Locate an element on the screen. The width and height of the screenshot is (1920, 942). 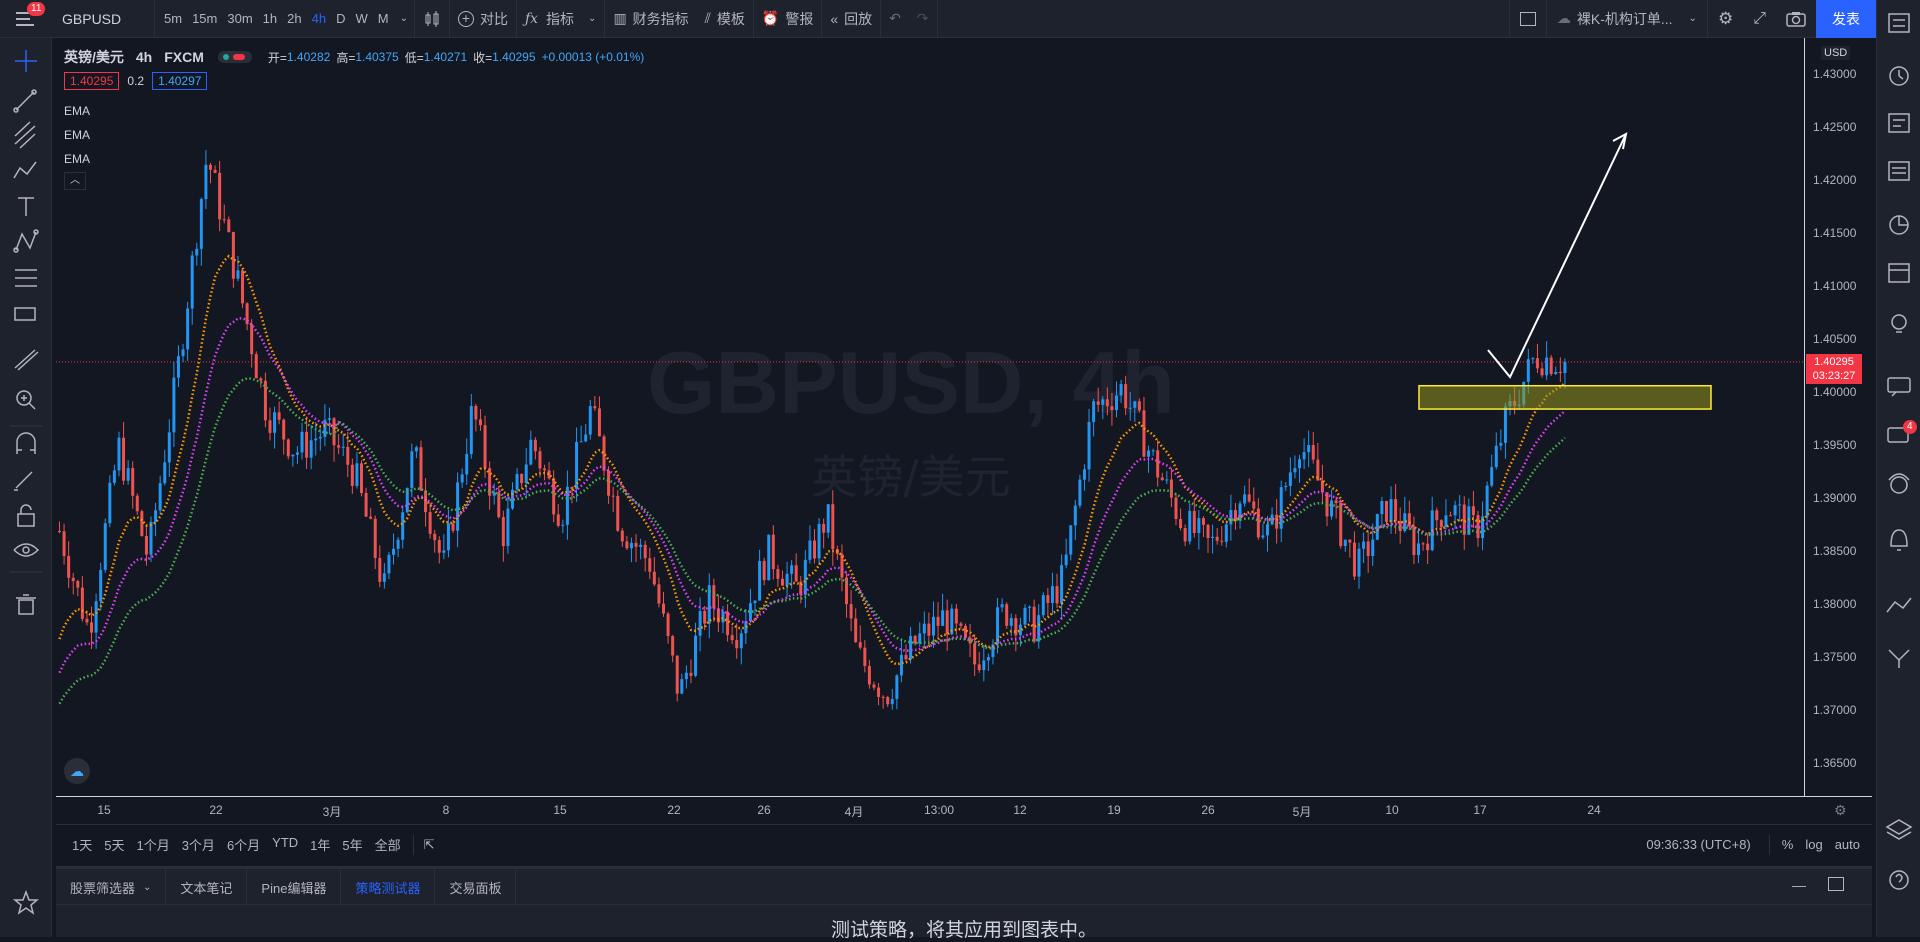
interval-D: D is located at coordinates (340, 19).